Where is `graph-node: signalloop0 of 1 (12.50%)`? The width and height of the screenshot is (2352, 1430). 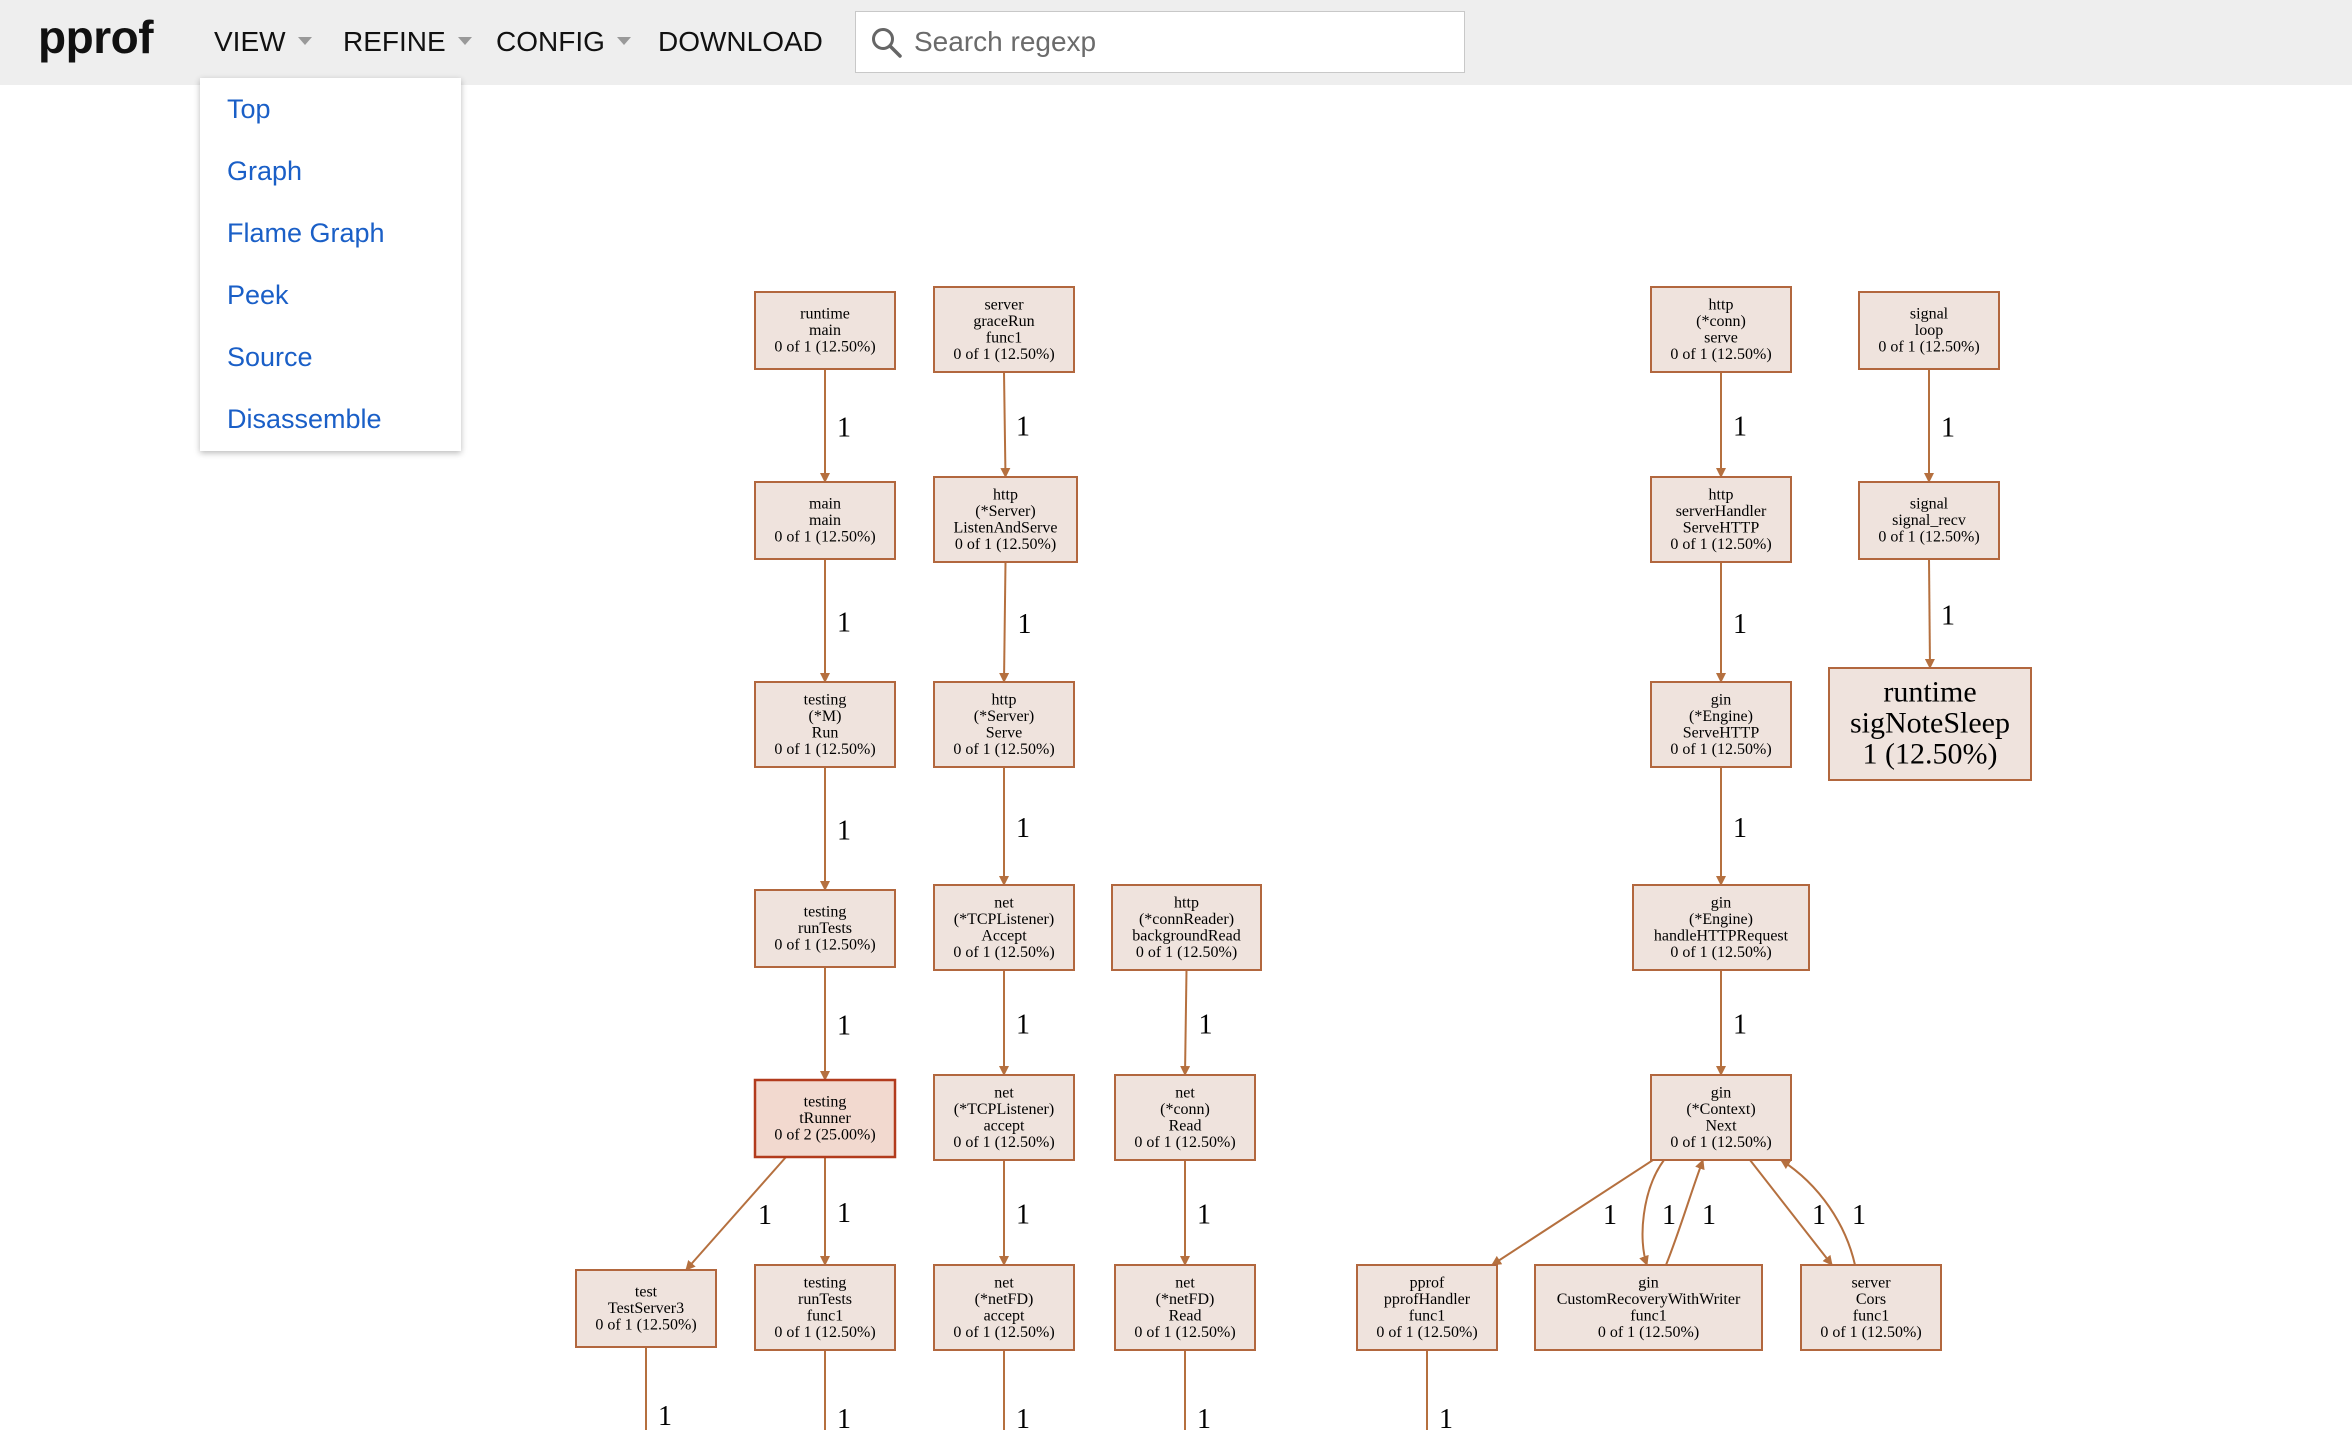
graph-node: signalloop0 of 1 (12.50%) is located at coordinates (1929, 330).